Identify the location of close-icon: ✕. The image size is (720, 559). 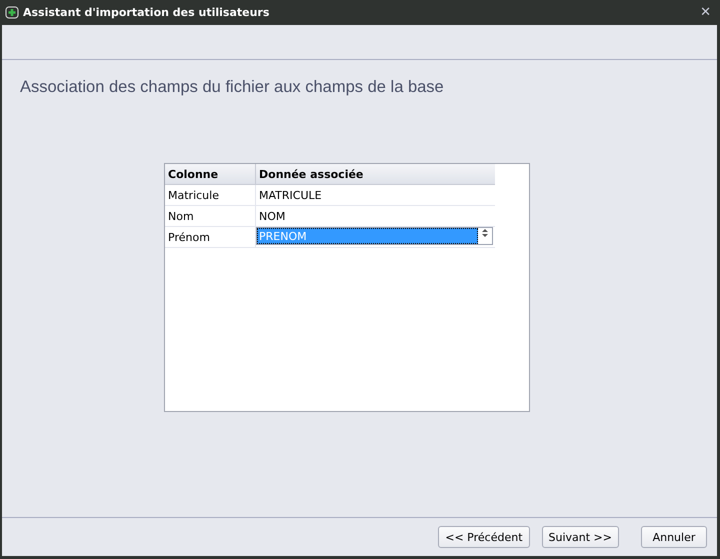
(705, 12).